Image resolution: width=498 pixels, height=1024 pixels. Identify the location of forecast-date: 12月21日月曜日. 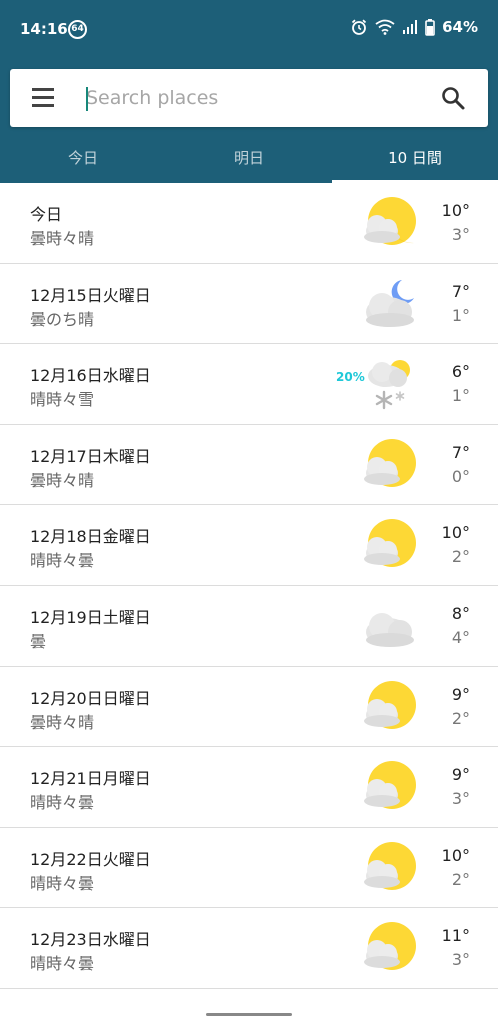
(90, 779).